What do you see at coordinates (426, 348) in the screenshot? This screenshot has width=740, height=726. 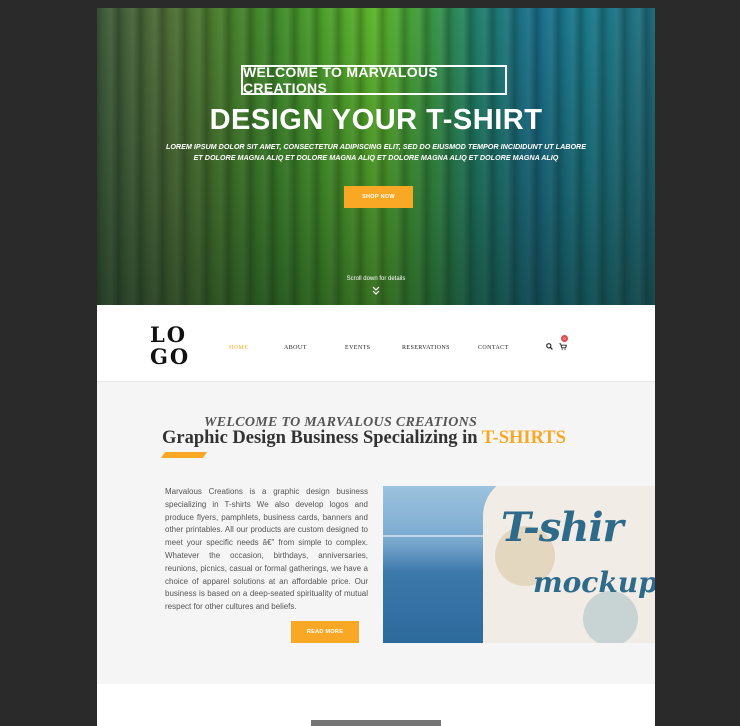 I see `nav-item-reservations: RESERVATIONS` at bounding box center [426, 348].